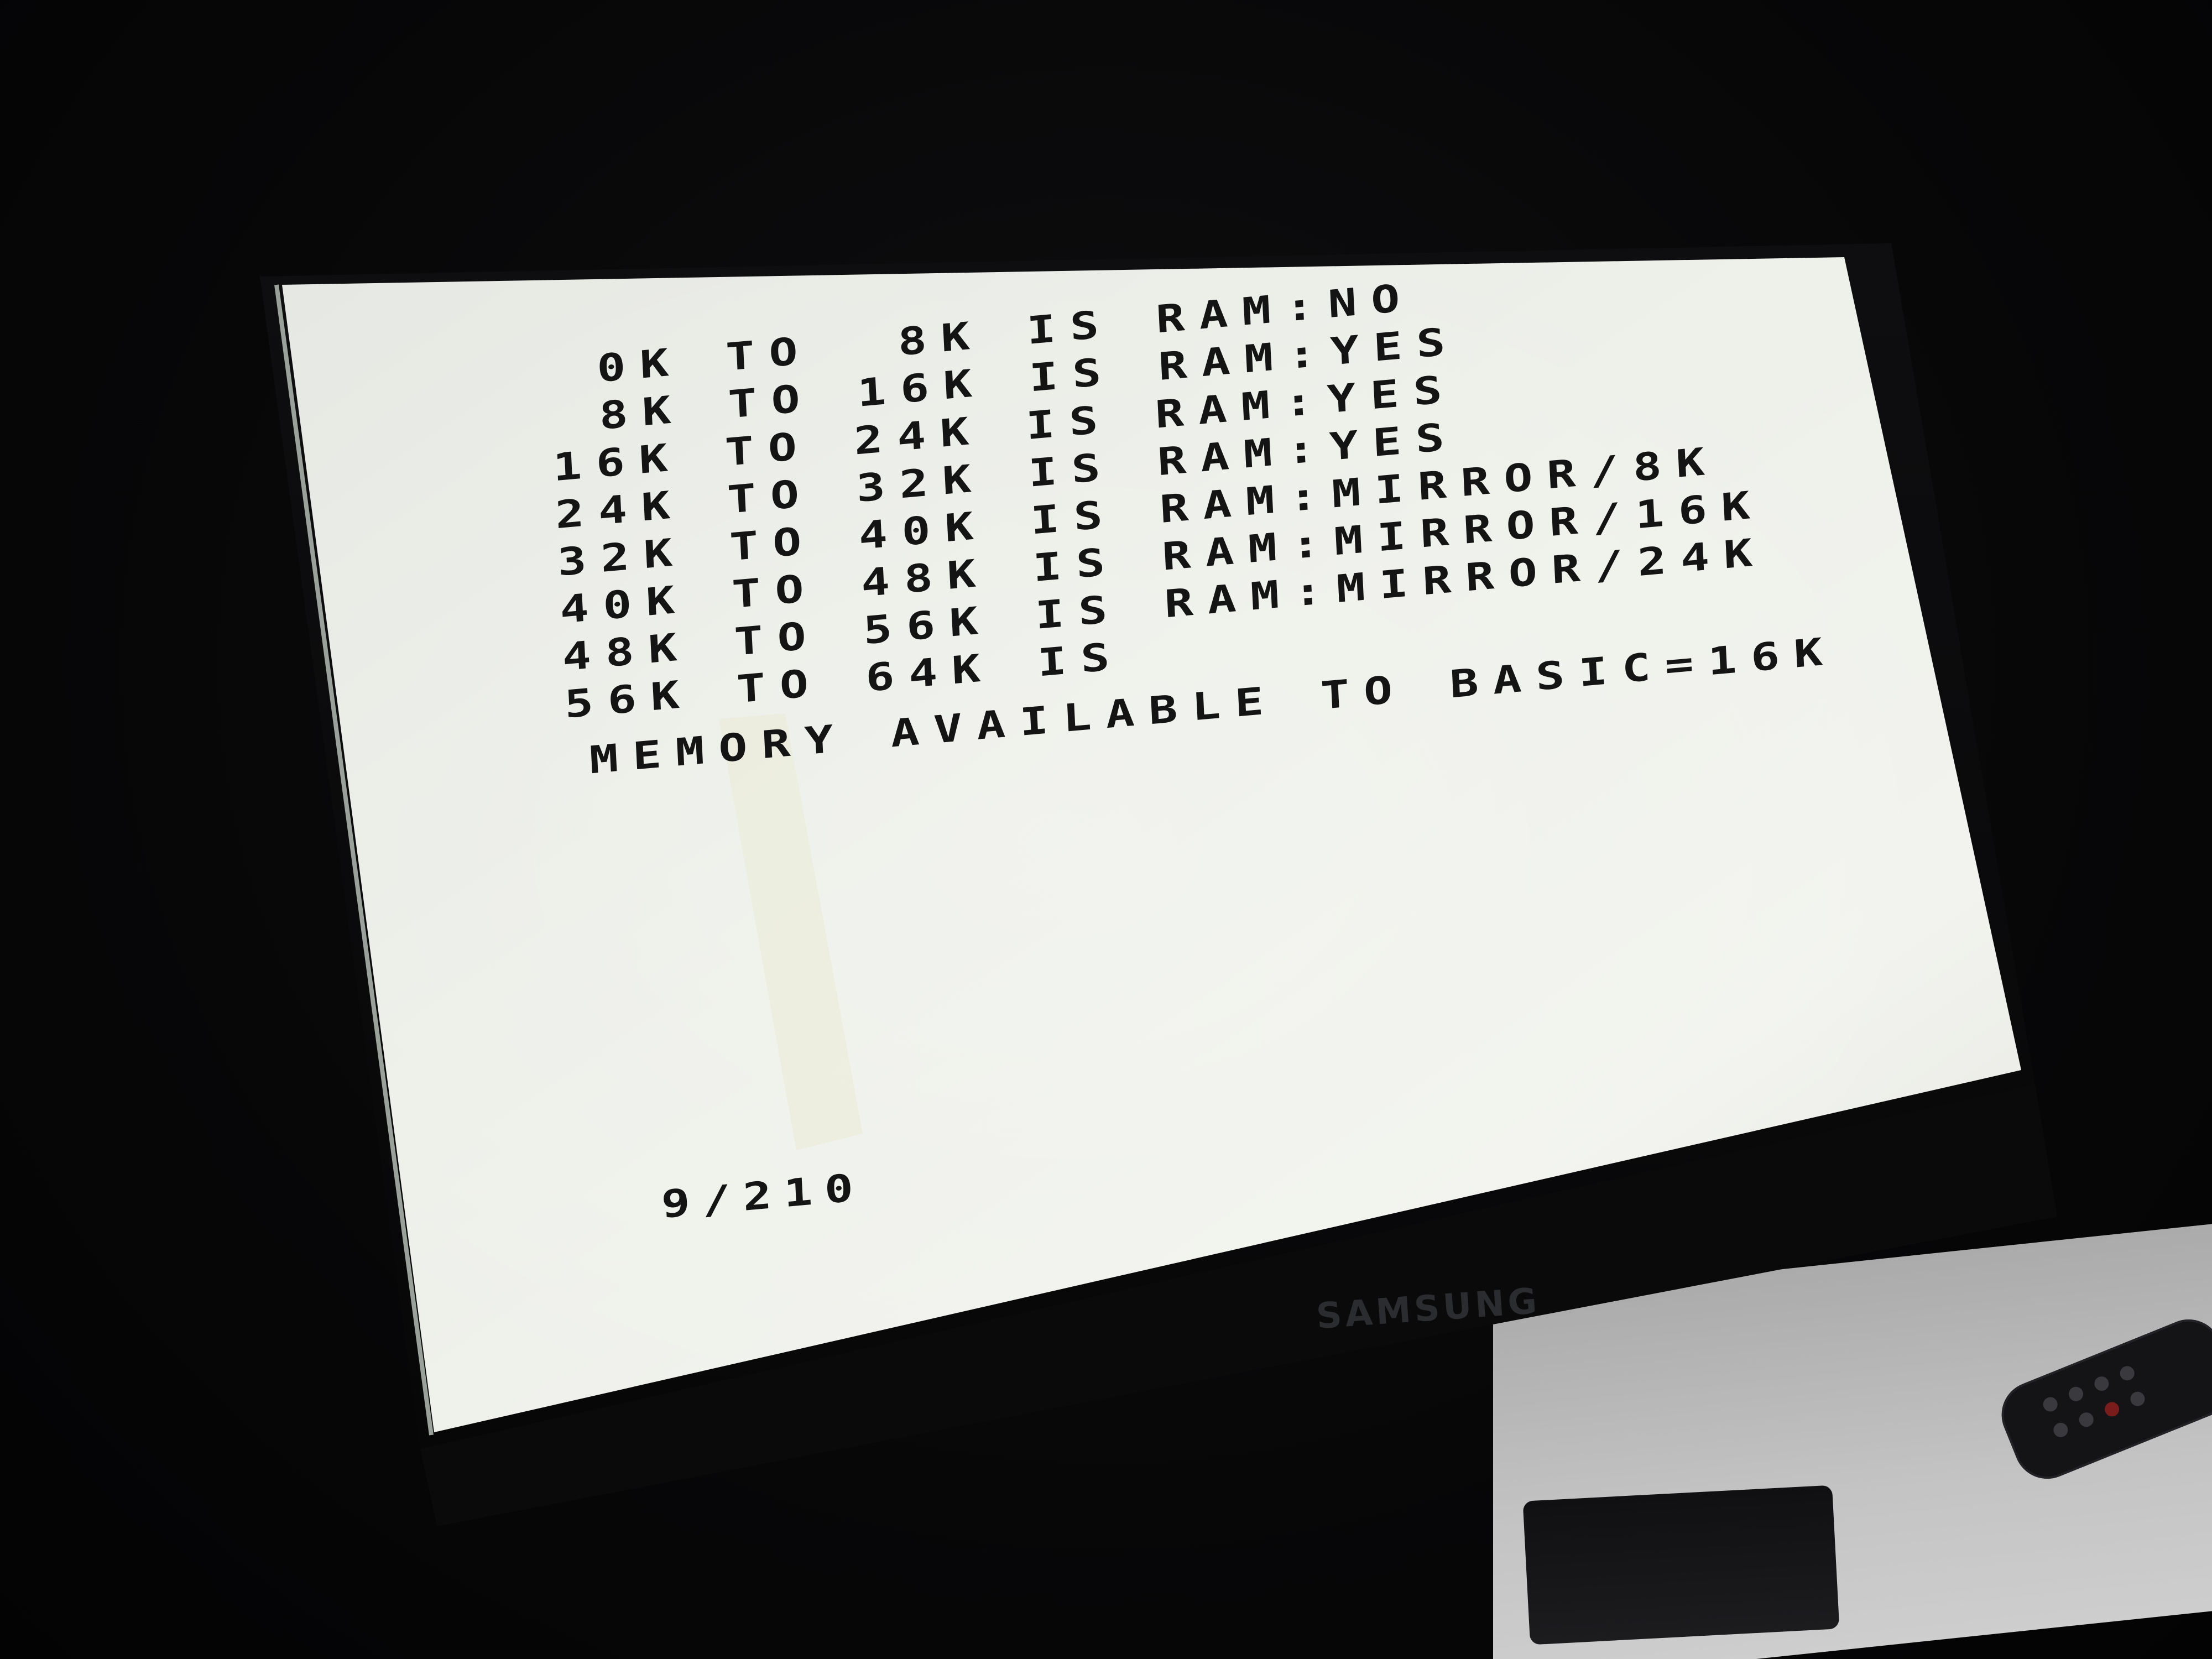 The height and width of the screenshot is (1659, 2212). I want to click on remote-power-button, so click(2113, 1409).